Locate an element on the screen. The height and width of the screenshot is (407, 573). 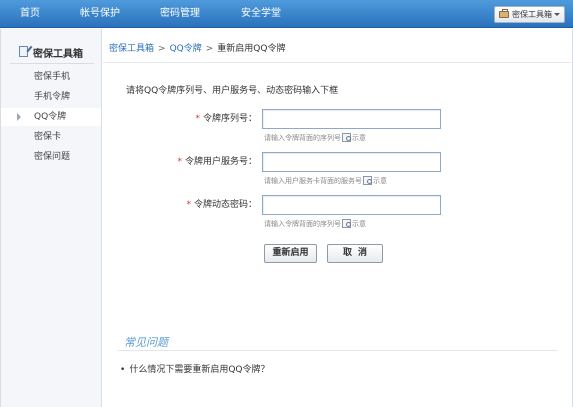
faq-title: 常见问题 is located at coordinates (146, 342).